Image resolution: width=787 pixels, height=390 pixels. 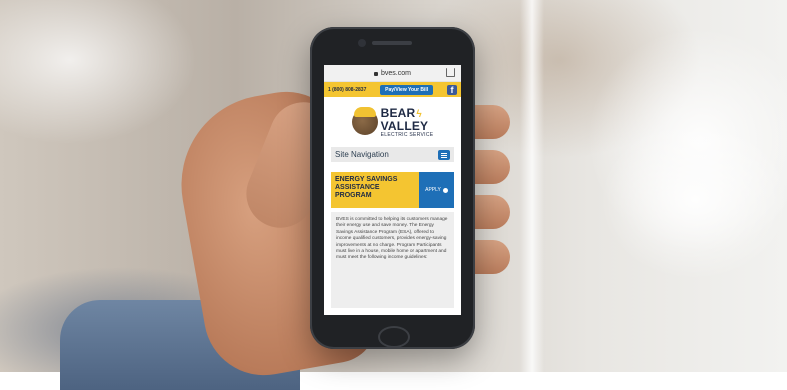 I want to click on share-icon, so click(x=450, y=72).